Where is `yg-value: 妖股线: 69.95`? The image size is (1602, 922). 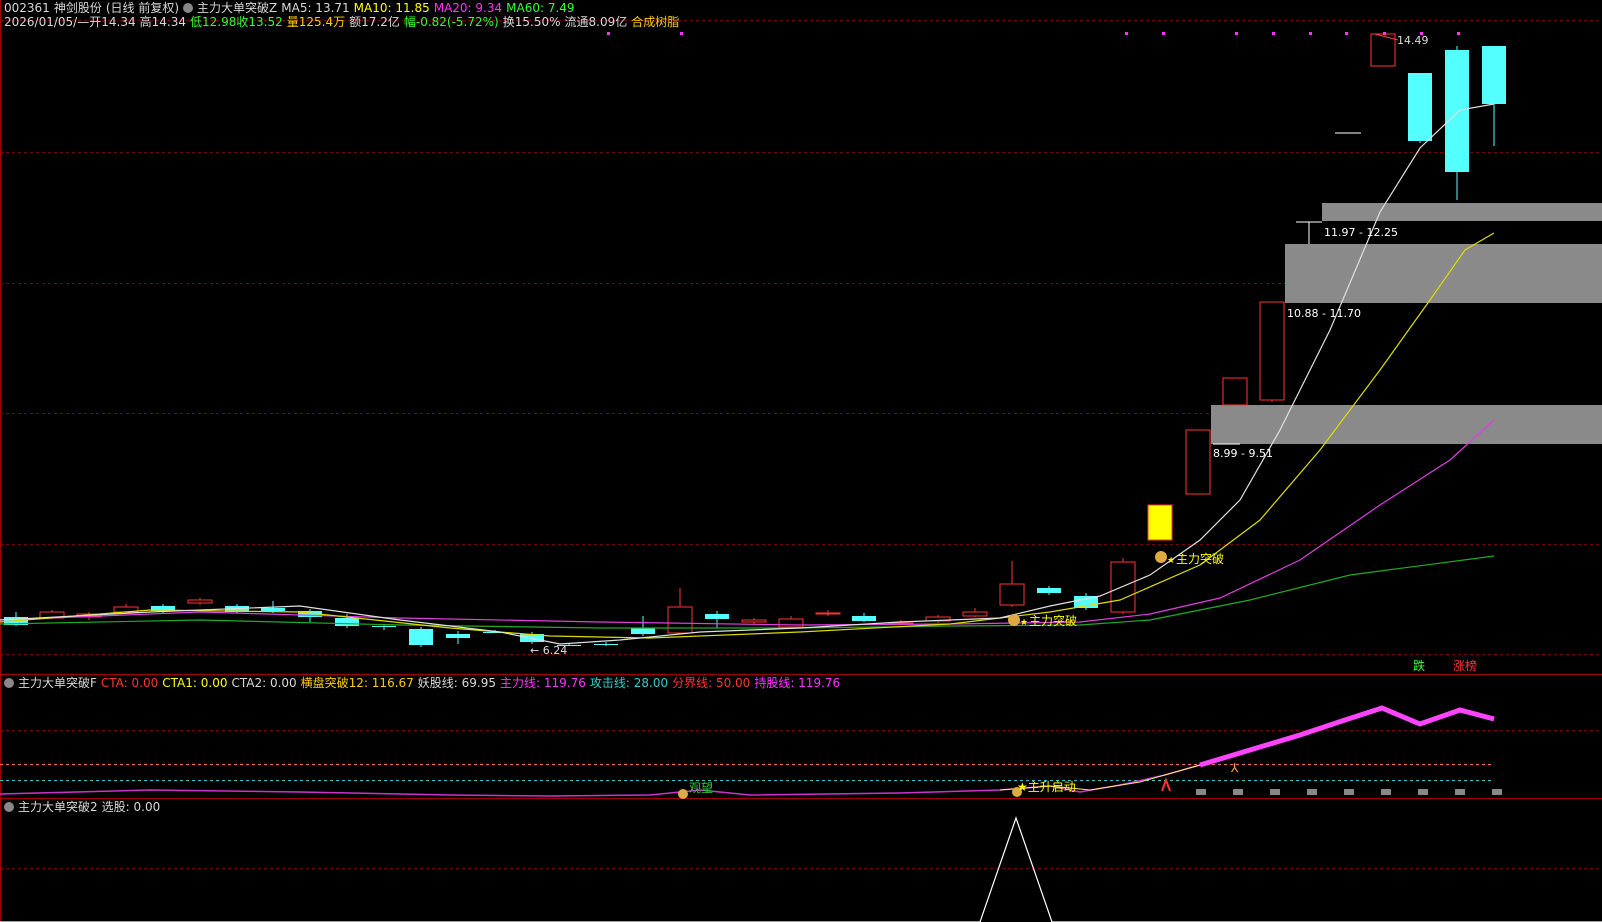
yg-value: 妖股线: 69.95 is located at coordinates (457, 683).